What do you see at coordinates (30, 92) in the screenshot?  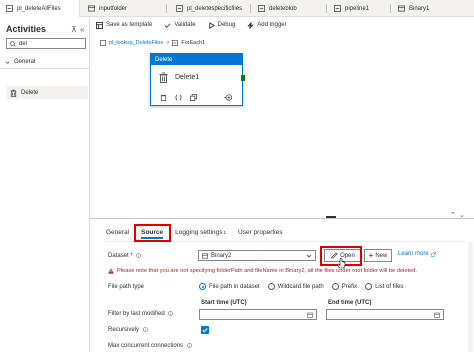 I see `activity-item-label: Delete` at bounding box center [30, 92].